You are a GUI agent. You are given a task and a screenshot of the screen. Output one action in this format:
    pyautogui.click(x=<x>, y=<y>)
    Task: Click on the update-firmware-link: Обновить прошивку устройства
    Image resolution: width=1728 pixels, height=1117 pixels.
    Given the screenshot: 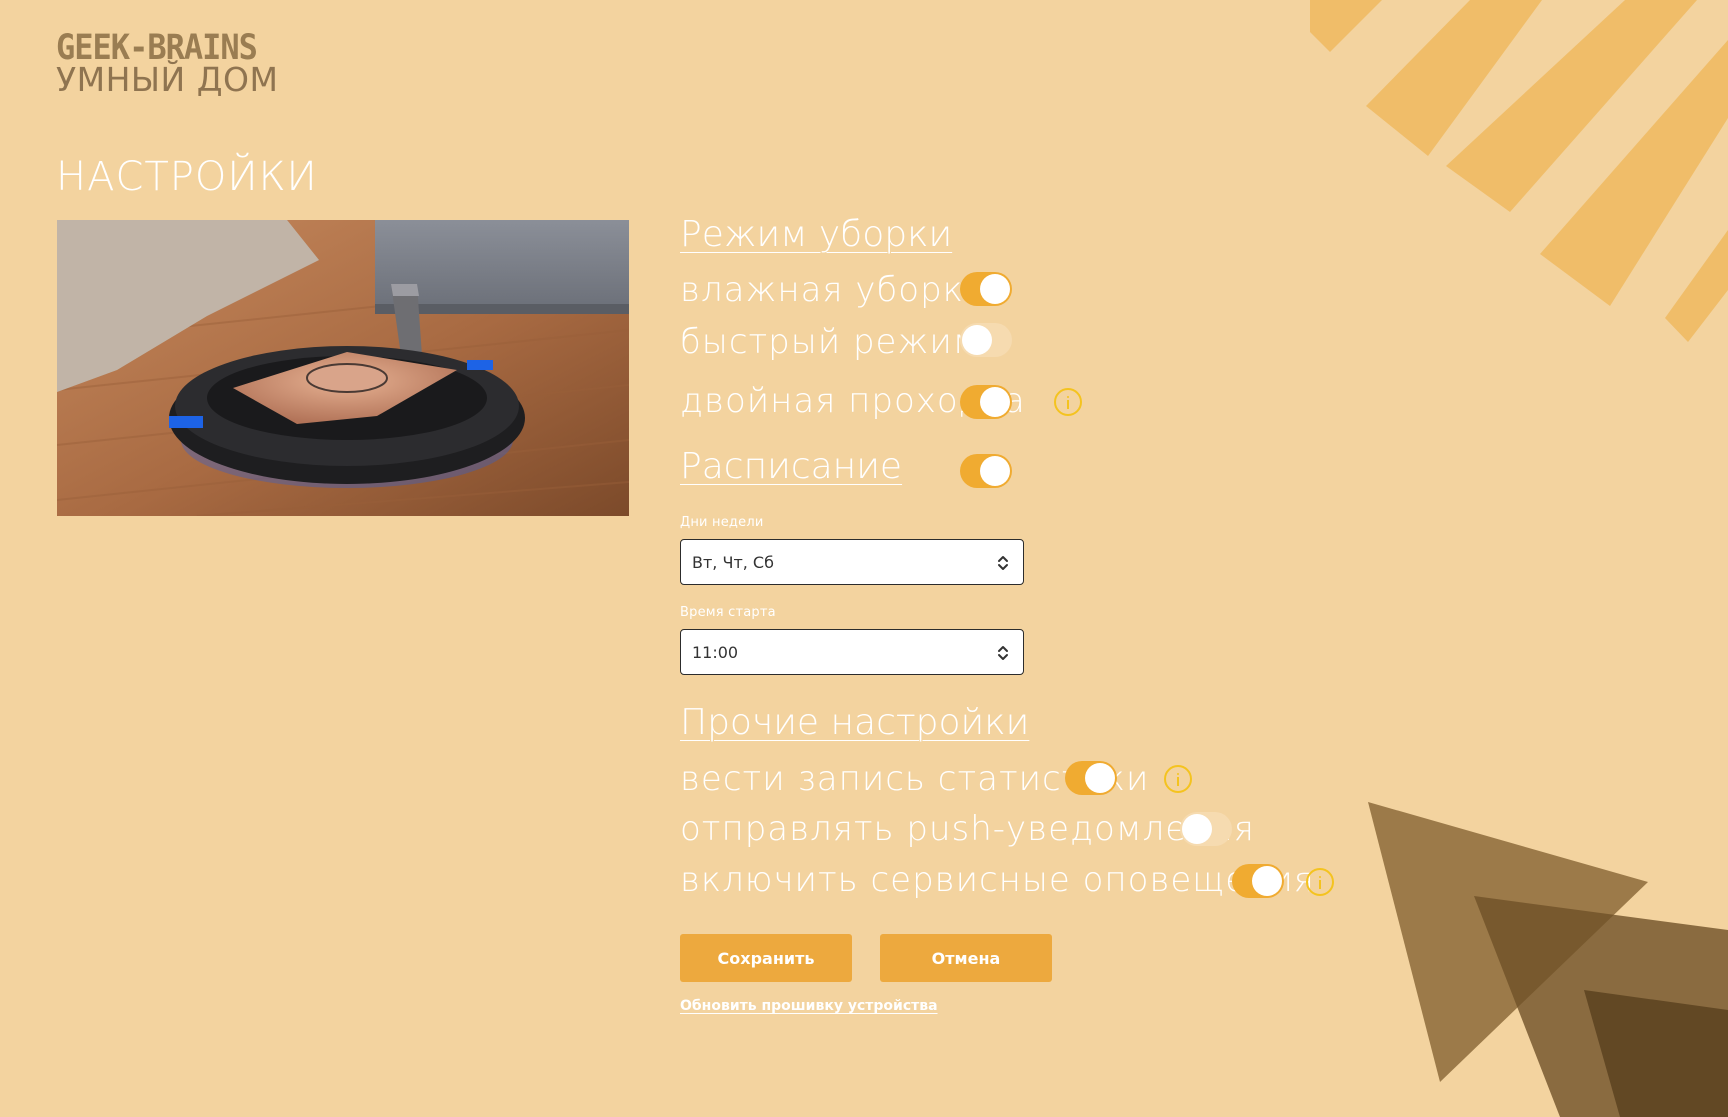 What is the action you would take?
    pyautogui.click(x=809, y=1006)
    